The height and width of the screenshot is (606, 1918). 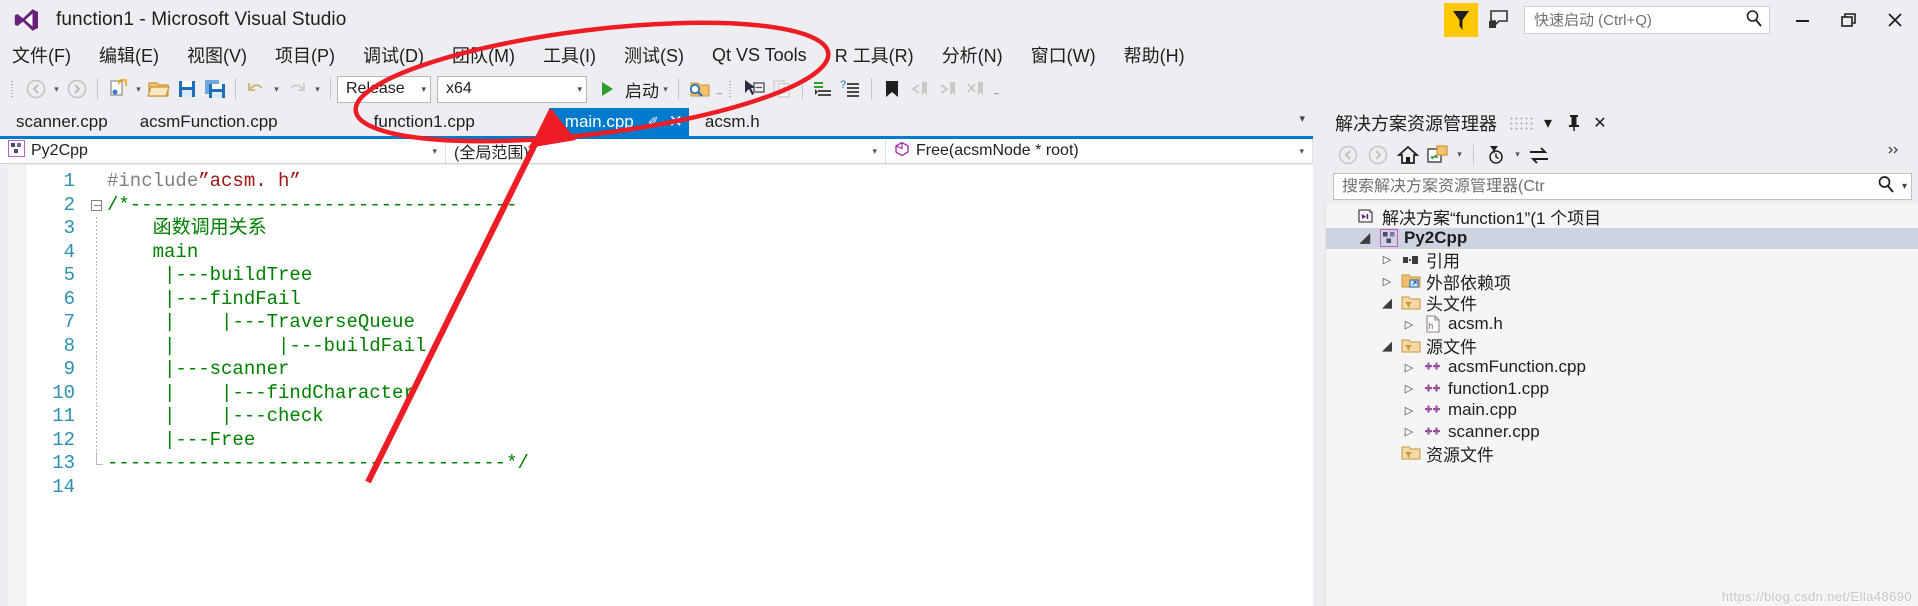 I want to click on quick-launch-box, so click(x=1647, y=20).